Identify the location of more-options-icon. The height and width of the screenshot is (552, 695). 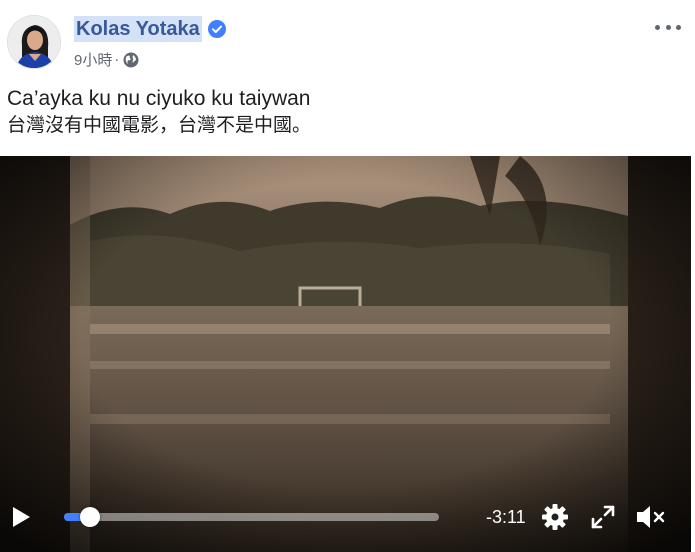
(668, 27).